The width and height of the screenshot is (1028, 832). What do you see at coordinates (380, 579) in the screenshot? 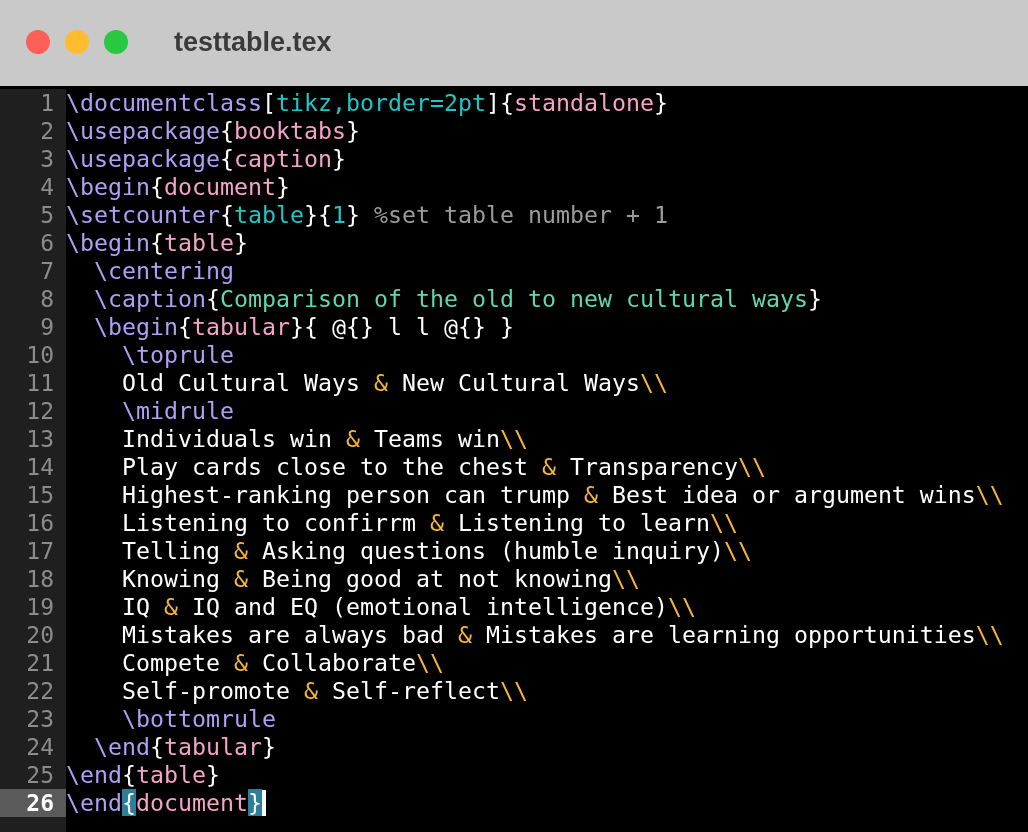
I see `code-line: Knowing & Being good at not knowing\\` at bounding box center [380, 579].